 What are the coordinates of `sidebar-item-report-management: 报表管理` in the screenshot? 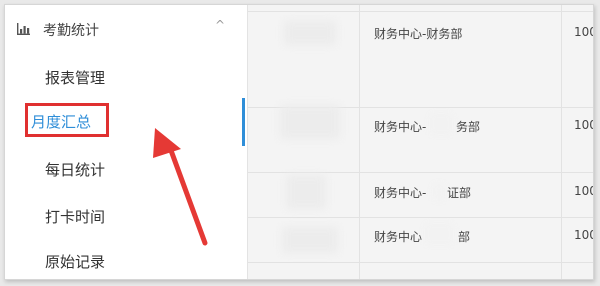 It's located at (75, 77).